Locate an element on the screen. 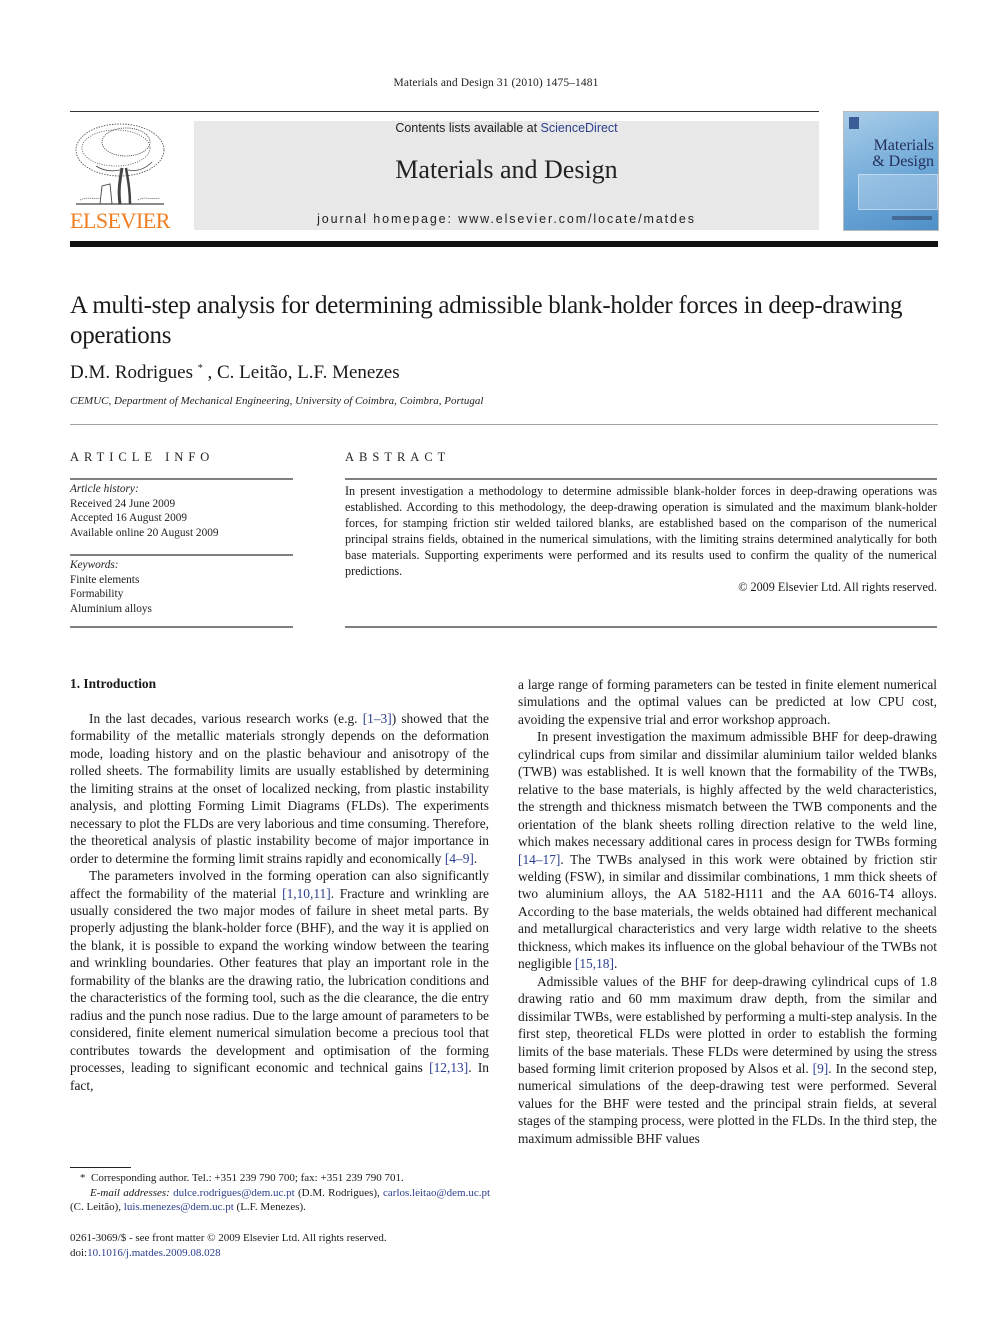  cover-publisher-mark is located at coordinates (912, 218).